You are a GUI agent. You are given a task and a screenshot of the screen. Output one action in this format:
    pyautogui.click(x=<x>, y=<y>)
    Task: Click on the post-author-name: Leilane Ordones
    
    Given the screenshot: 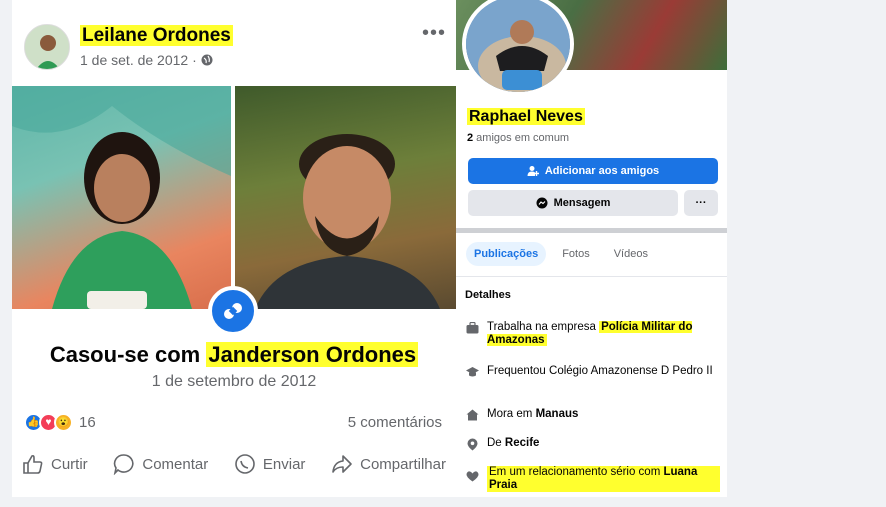 What is the action you would take?
    pyautogui.click(x=156, y=36)
    